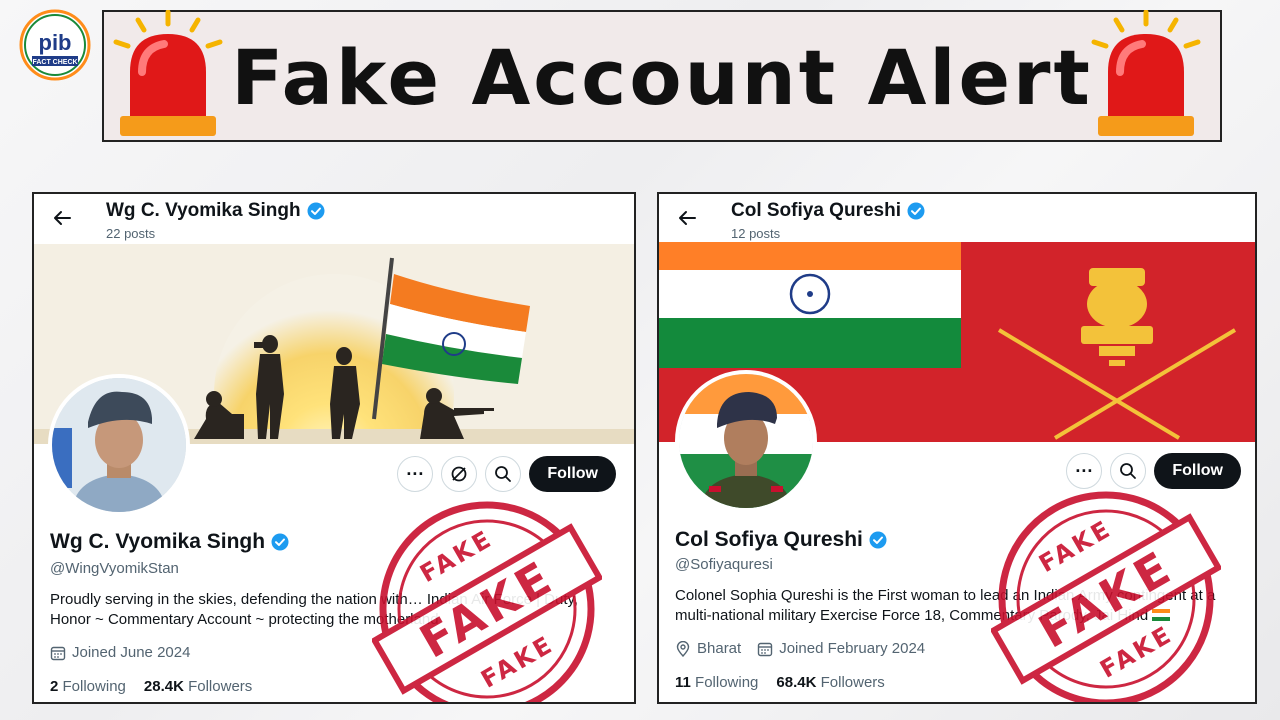 Image resolution: width=1280 pixels, height=720 pixels. I want to click on profile-meta: Joined June 2024, so click(120, 652).